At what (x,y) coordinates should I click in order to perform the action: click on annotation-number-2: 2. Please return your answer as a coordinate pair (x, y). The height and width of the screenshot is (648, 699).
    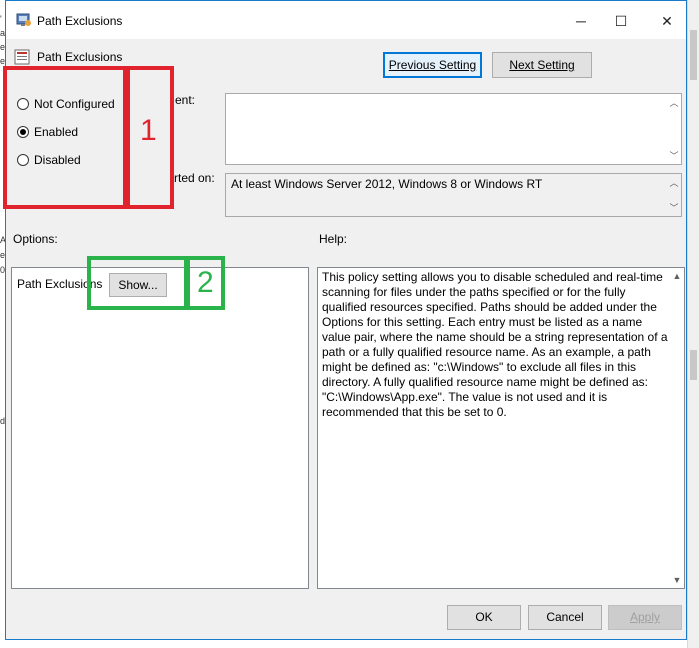
    Looking at the image, I should click on (205, 282).